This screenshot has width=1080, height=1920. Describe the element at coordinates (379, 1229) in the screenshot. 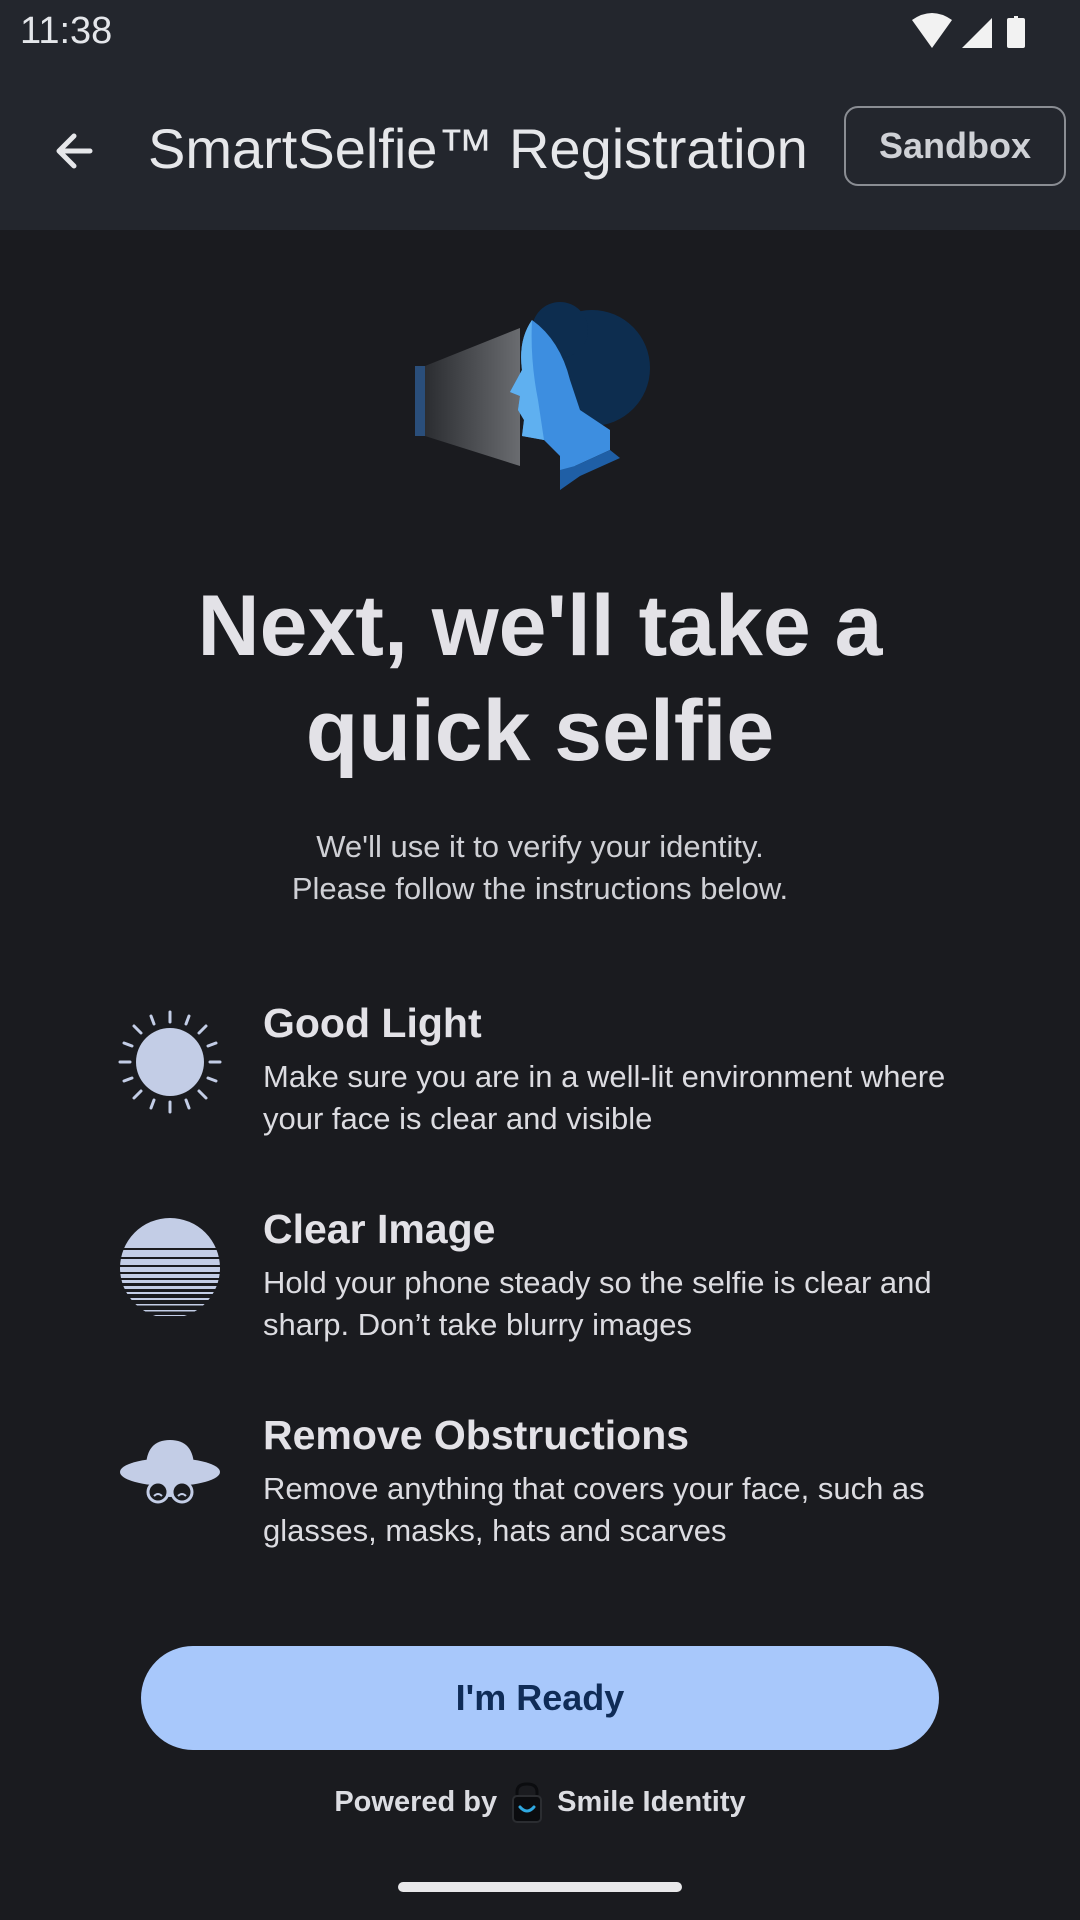

I see `tip-title: Clear Image` at that location.